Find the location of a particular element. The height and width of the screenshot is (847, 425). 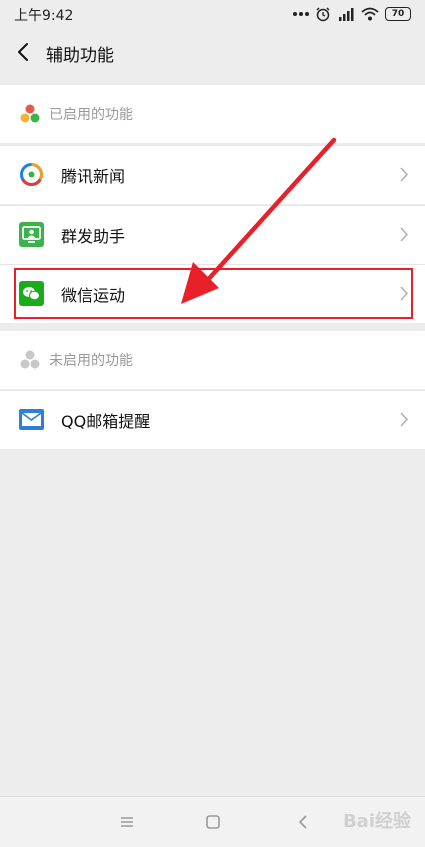

highlight-box is located at coordinates (213, 293).